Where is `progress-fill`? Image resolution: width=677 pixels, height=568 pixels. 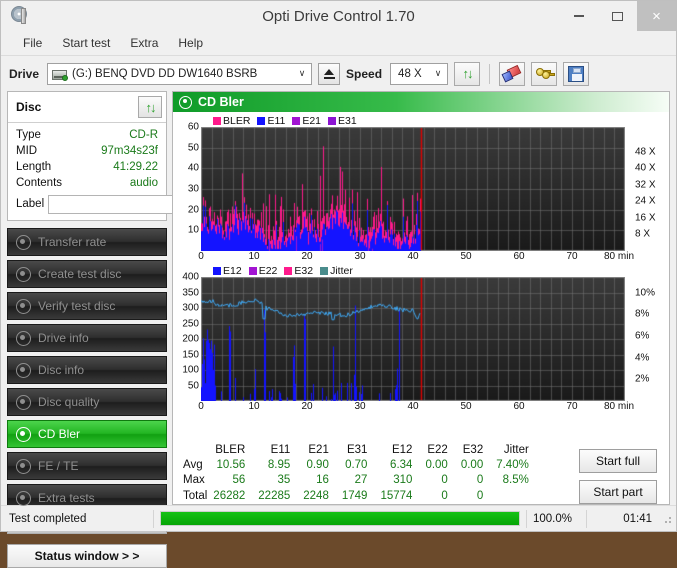
progress-fill is located at coordinates (340, 518).